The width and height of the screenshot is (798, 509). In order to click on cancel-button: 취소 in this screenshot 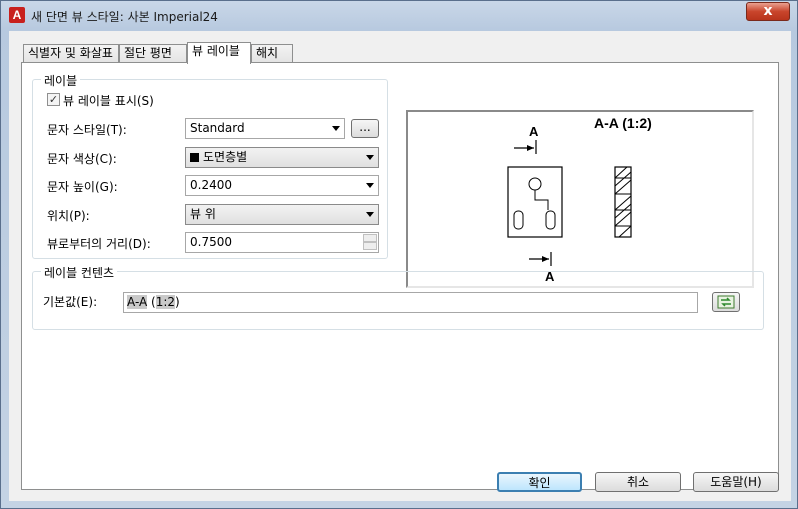, I will do `click(638, 482)`.